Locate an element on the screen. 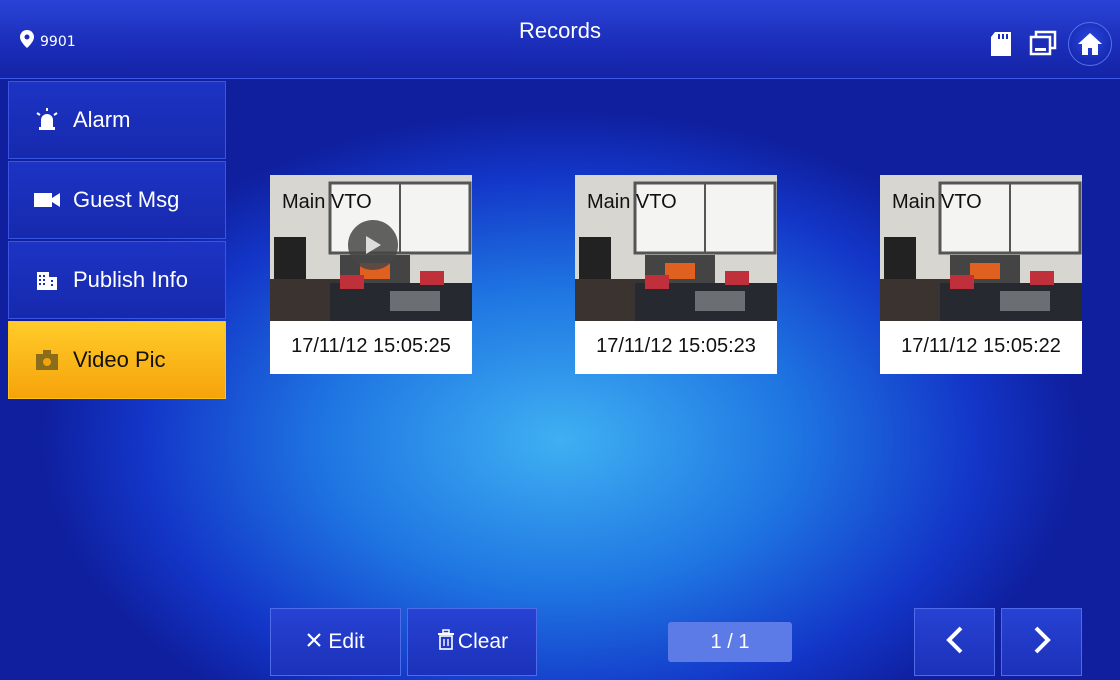 This screenshot has width=1120, height=680. alarm-icon is located at coordinates (47, 120).